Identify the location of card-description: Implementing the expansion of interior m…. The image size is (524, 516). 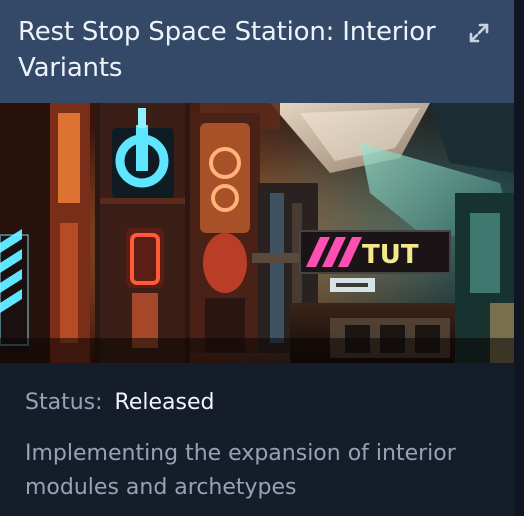
(240, 470).